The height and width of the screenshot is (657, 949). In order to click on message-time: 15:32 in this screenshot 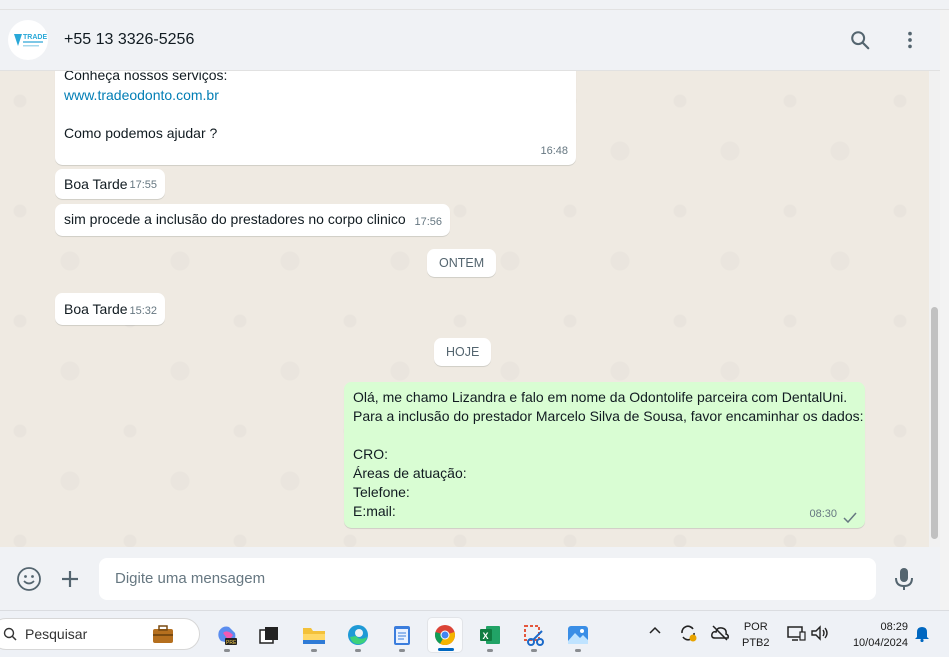, I will do `click(143, 311)`.